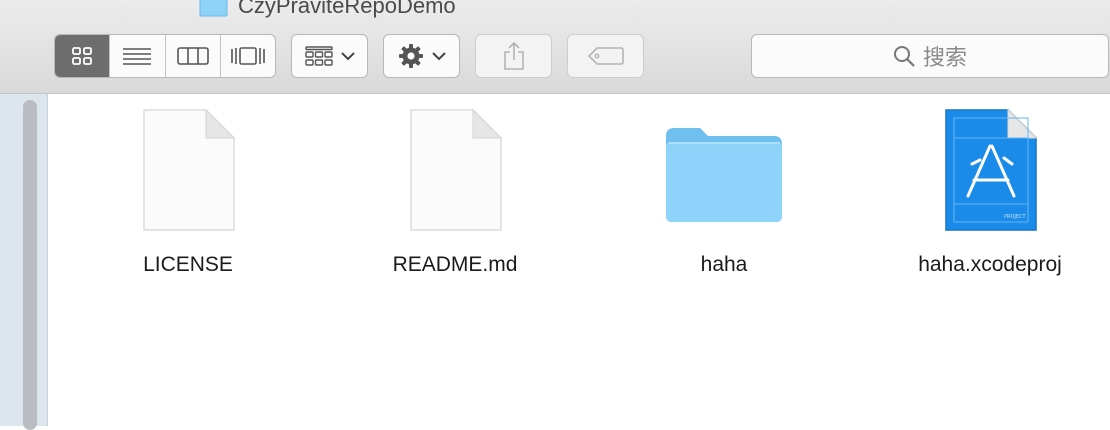  I want to click on cover-flow-icon, so click(248, 56).